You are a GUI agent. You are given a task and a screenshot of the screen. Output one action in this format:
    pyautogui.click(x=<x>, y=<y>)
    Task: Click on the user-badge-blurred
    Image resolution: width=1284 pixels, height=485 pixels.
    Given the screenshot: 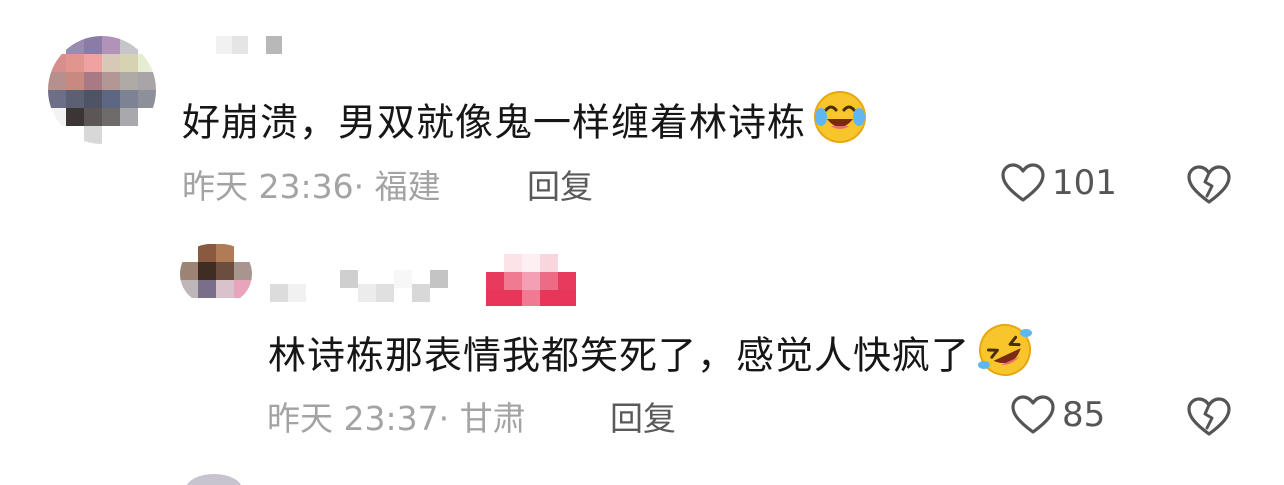 What is the action you would take?
    pyautogui.click(x=531, y=280)
    